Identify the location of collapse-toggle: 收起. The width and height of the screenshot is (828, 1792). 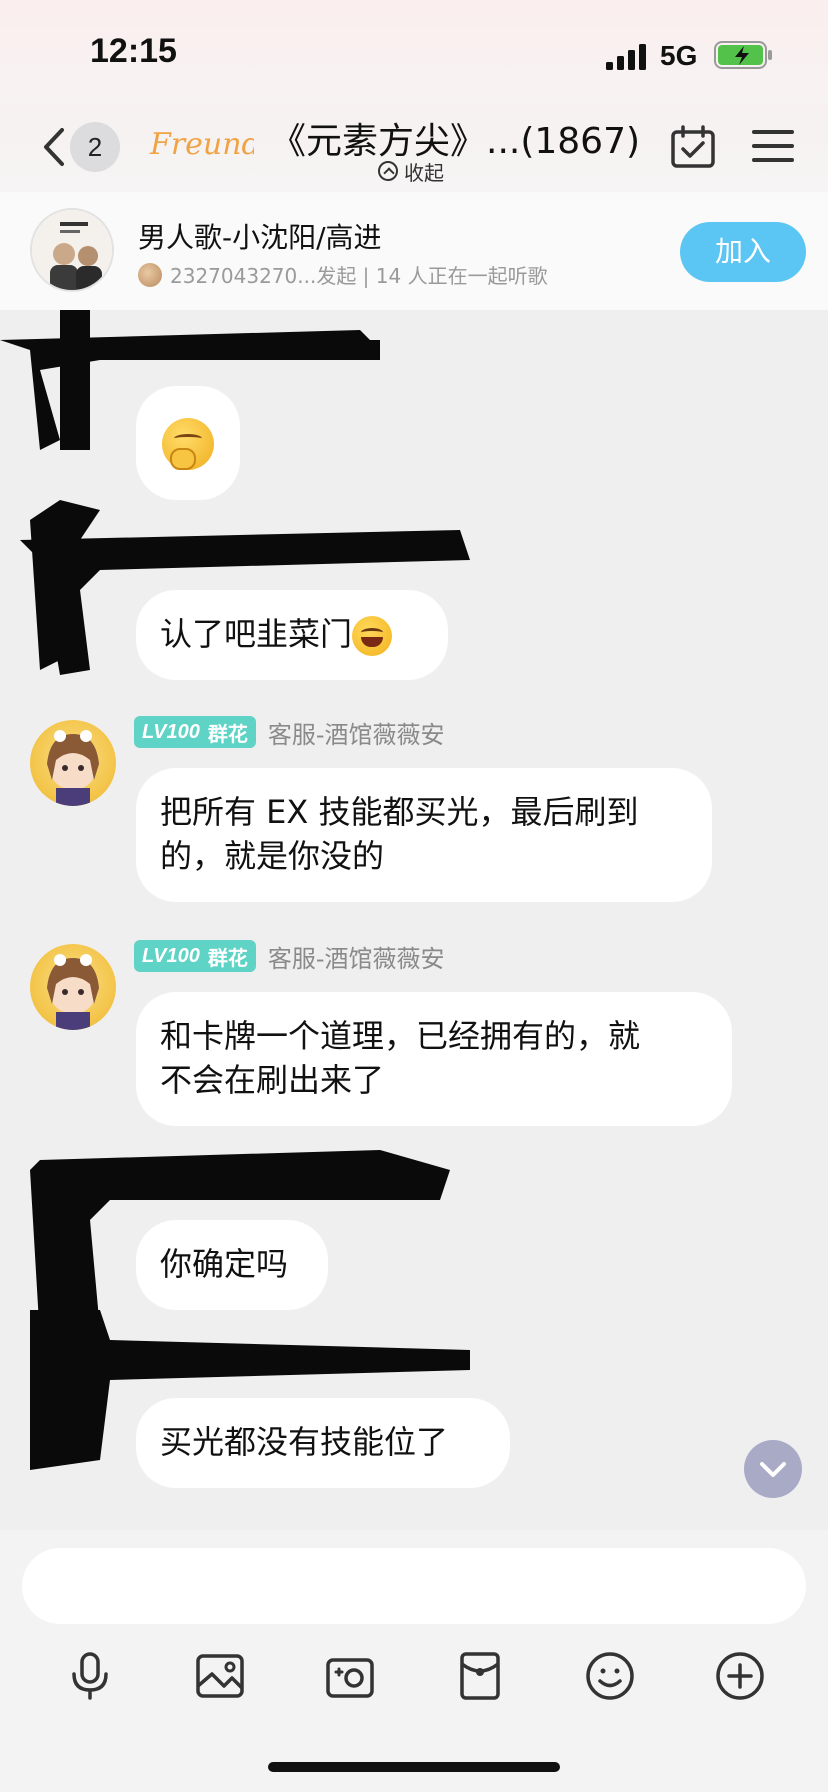
(411, 171).